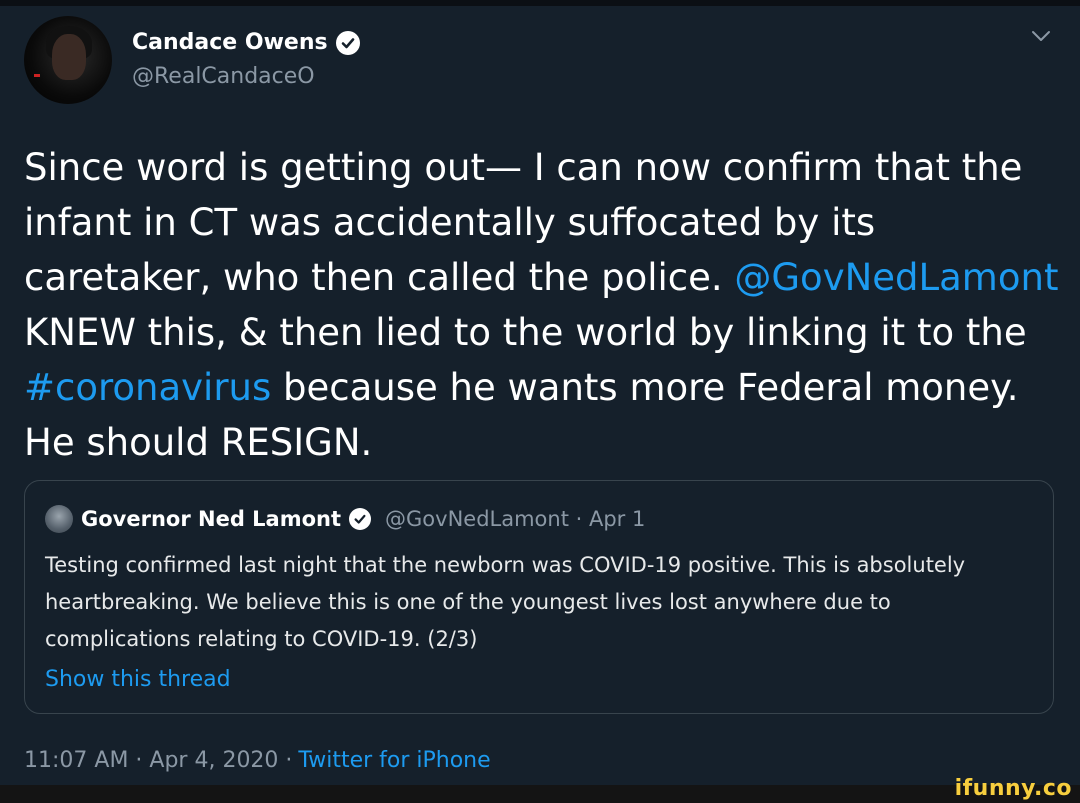  Describe the element at coordinates (223, 76) in the screenshot. I see `author-handle: @RealCandaceO` at that location.